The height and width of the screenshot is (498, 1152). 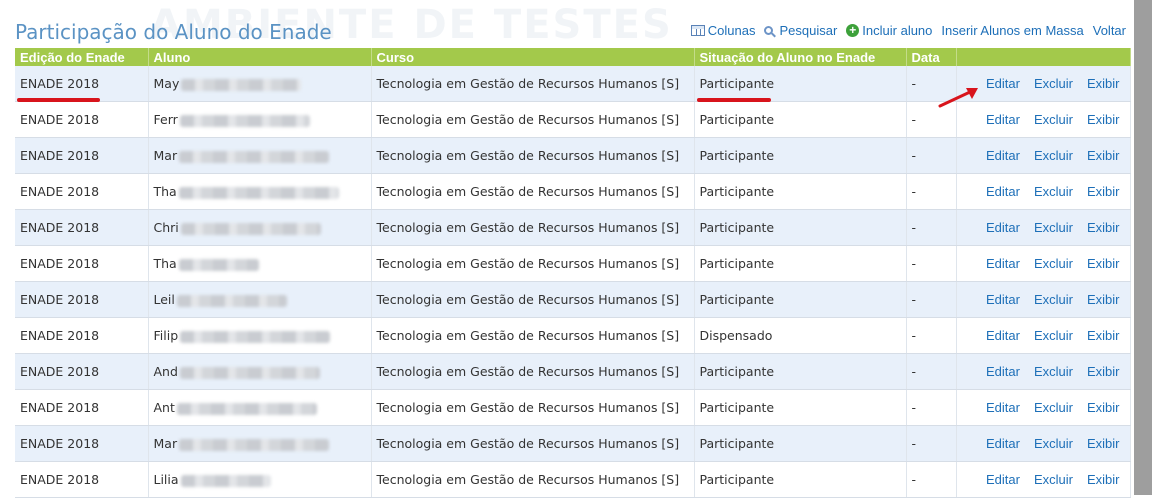 I want to click on student-name-prefix: Filip, so click(x=166, y=335).